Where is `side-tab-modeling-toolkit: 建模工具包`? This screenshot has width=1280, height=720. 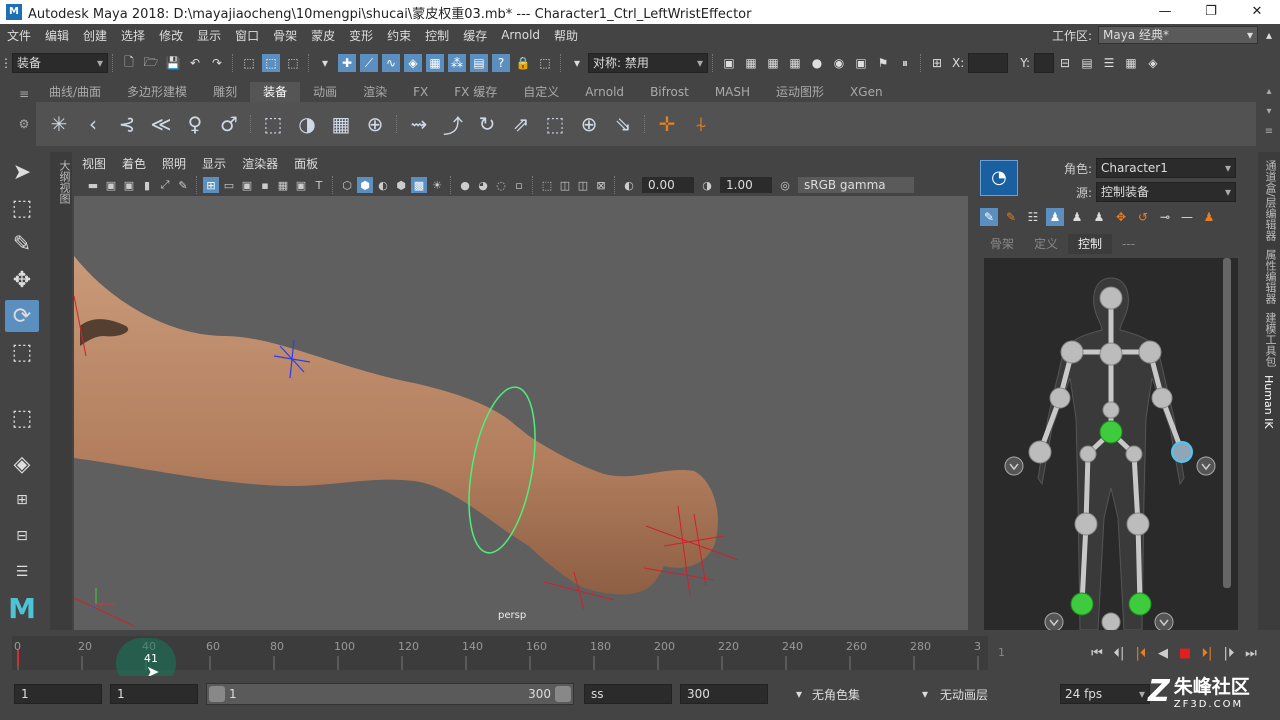 side-tab-modeling-toolkit: 建模工具包 is located at coordinates (1270, 339).